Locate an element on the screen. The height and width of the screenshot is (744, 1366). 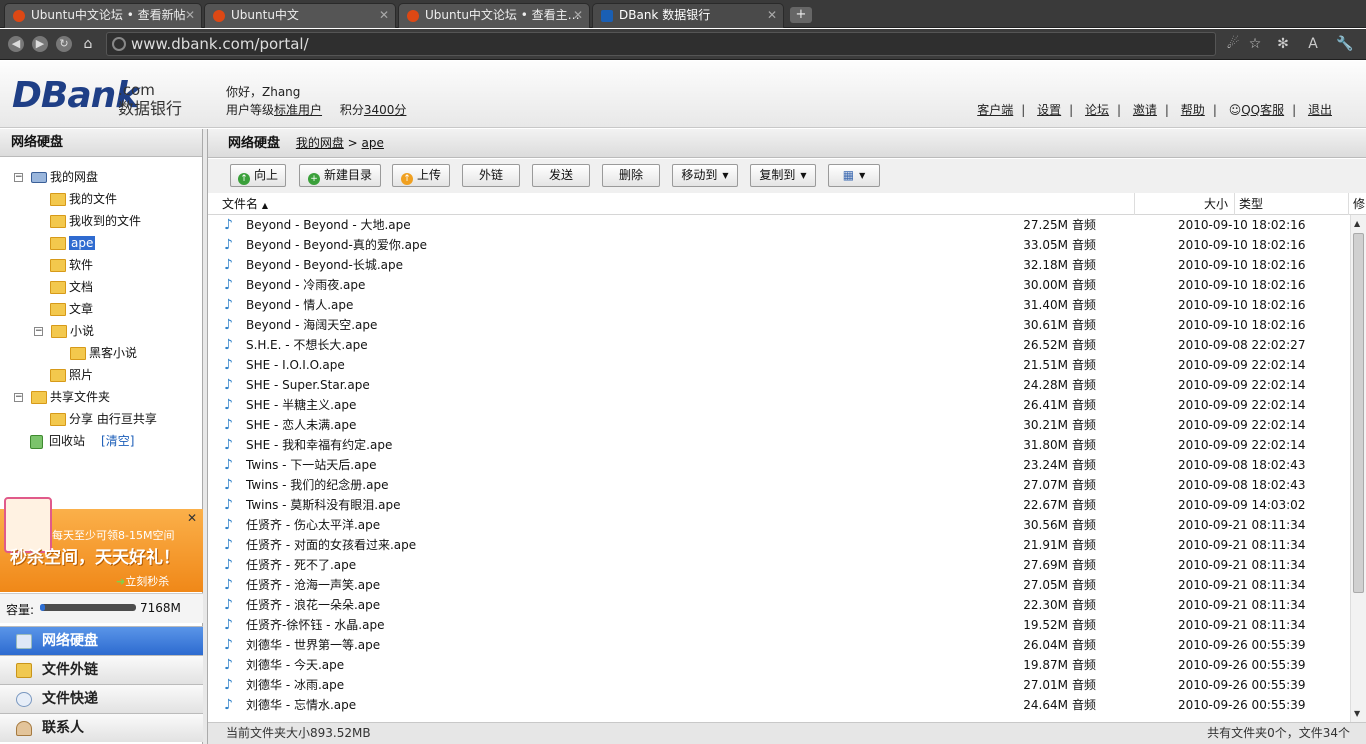
browser-tab-2: Ubuntu中文 ✕ is located at coordinates (300, 15).